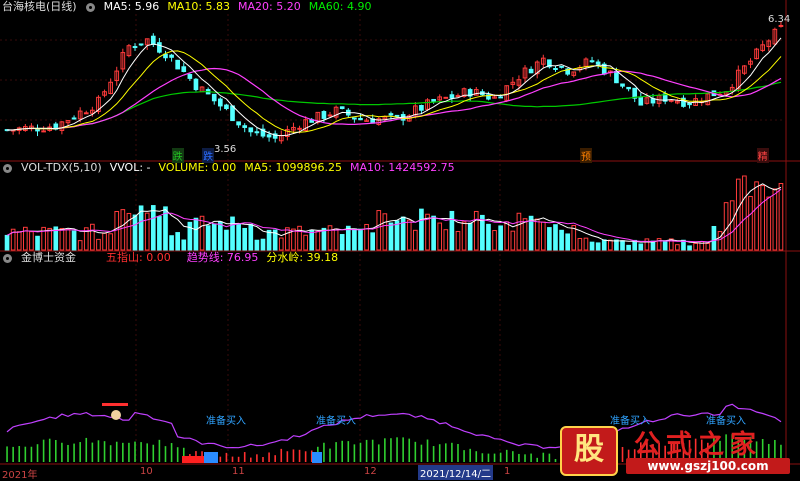 Image resolution: width=800 pixels, height=481 pixels. Describe the element at coordinates (211, 457) in the screenshot. I see `fund-highlight-block` at that location.